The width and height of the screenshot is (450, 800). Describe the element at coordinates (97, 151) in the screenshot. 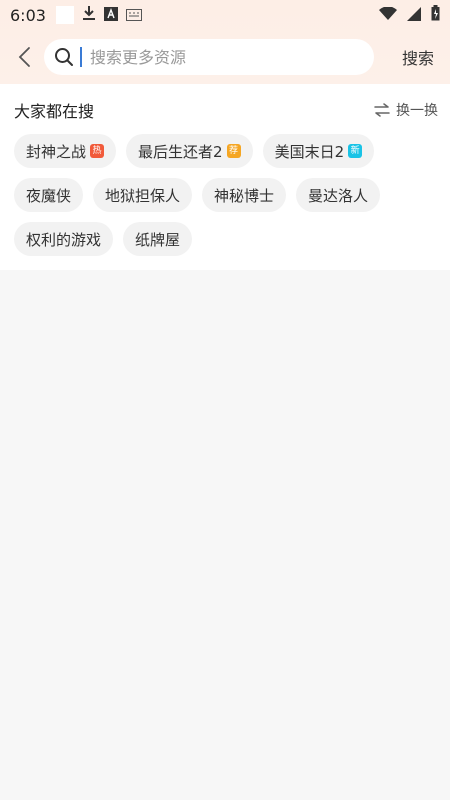

I see `hot-badge-icon: 热` at that location.